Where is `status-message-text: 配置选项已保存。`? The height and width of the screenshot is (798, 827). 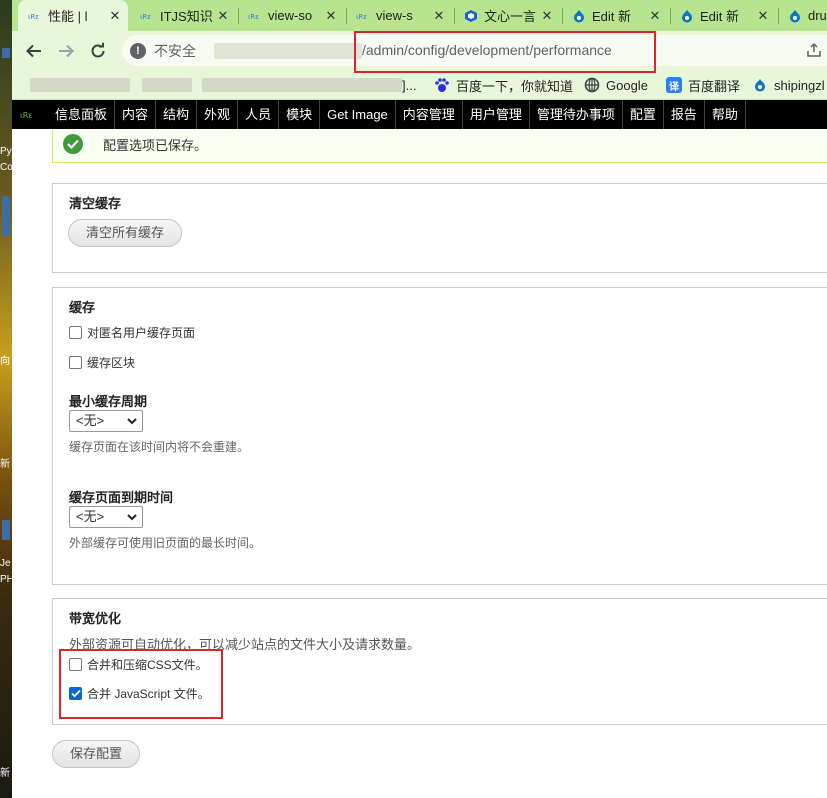 status-message-text: 配置选项已保存。 is located at coordinates (155, 145).